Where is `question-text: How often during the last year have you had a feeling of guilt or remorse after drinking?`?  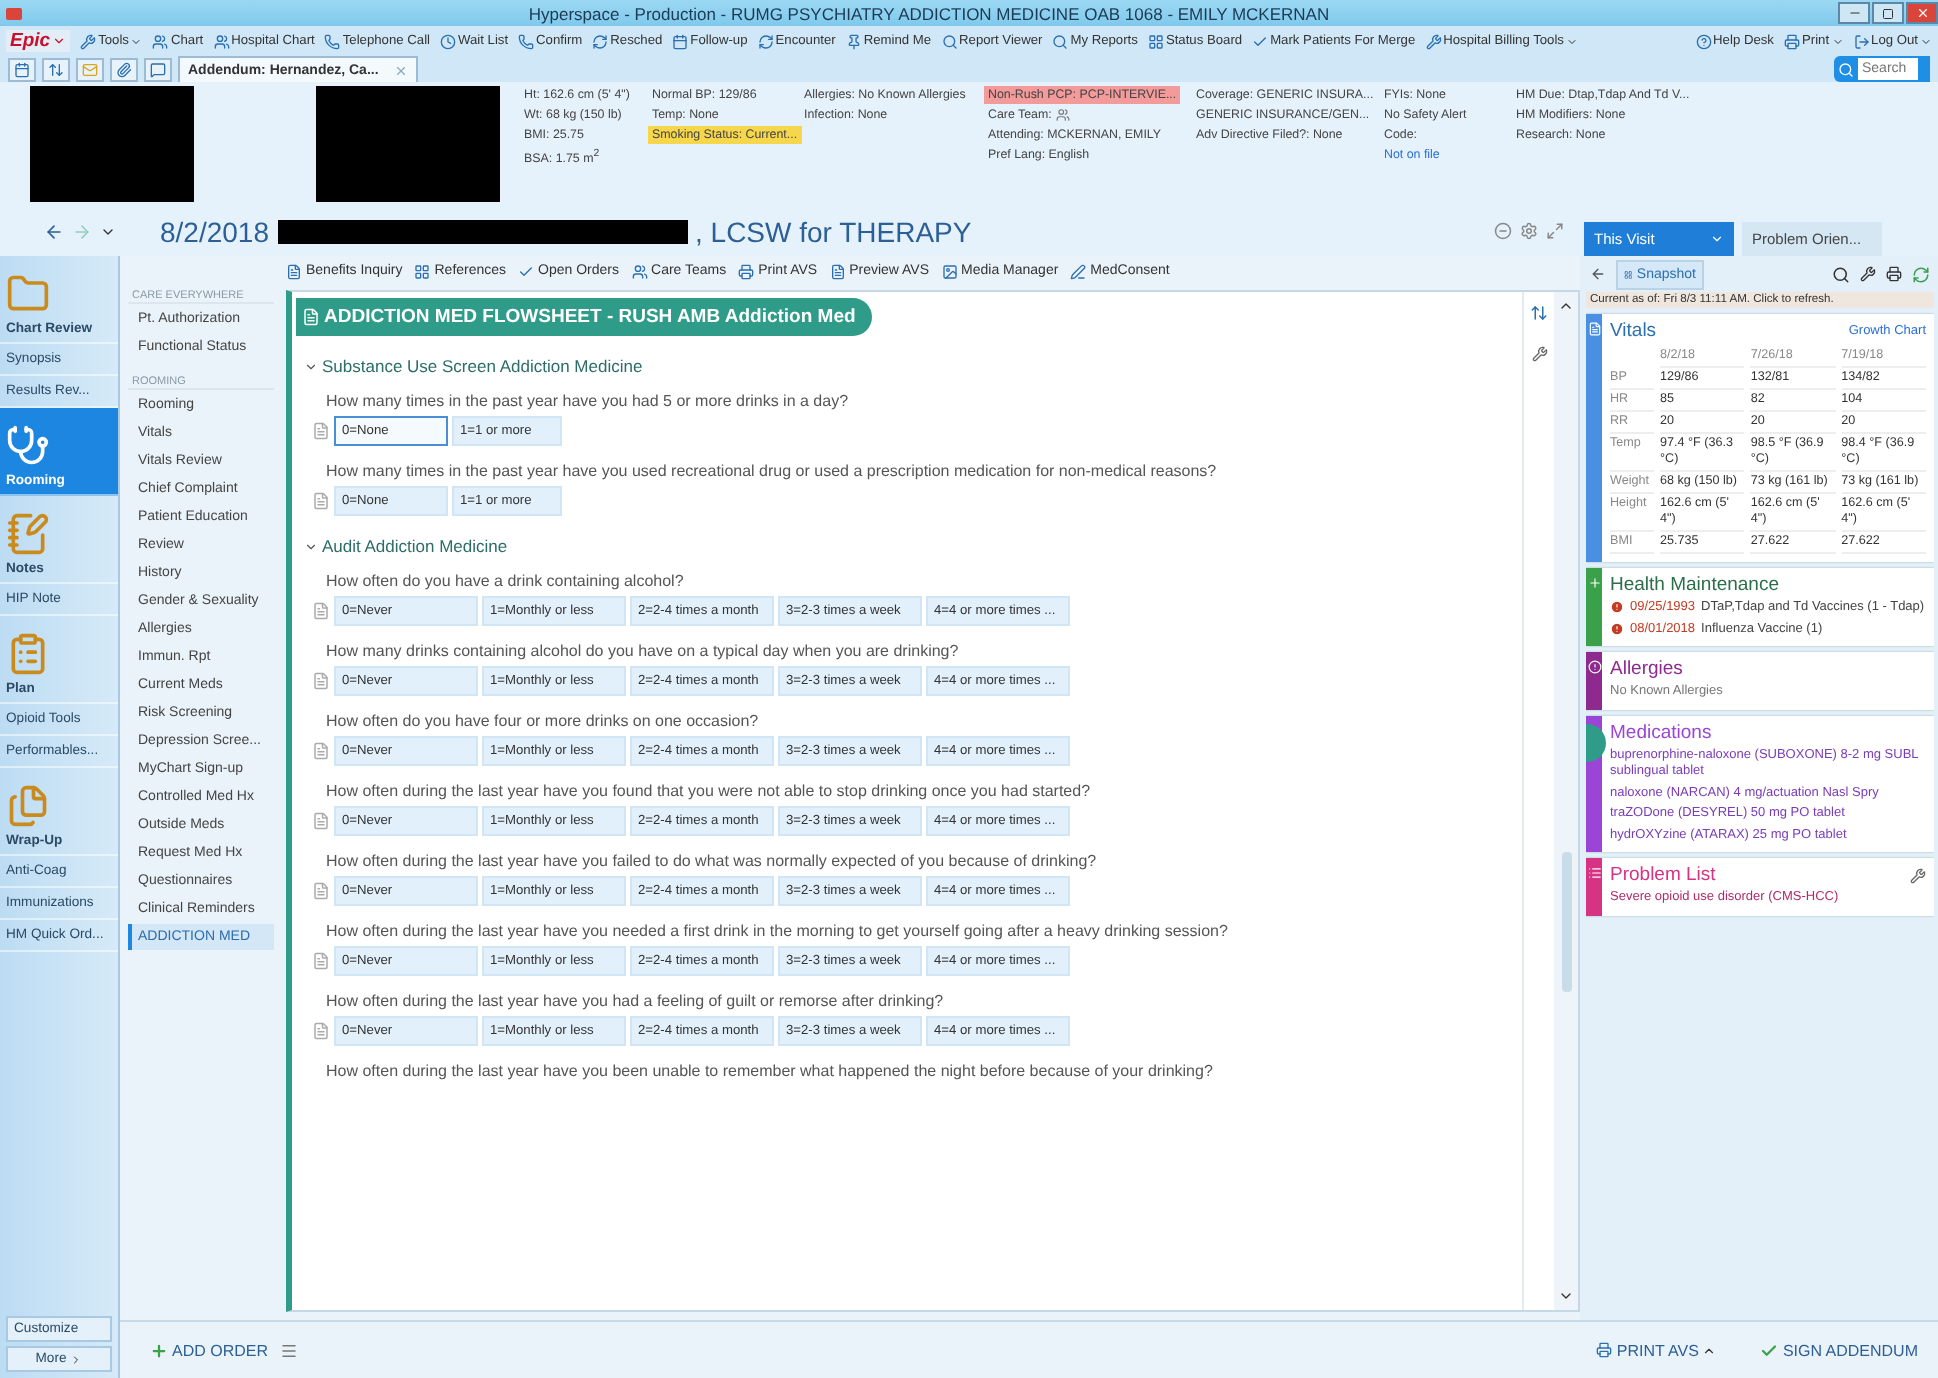
question-text: How often during the last year have you had a feeling of guilt or remorse after drinking? is located at coordinates (635, 1001).